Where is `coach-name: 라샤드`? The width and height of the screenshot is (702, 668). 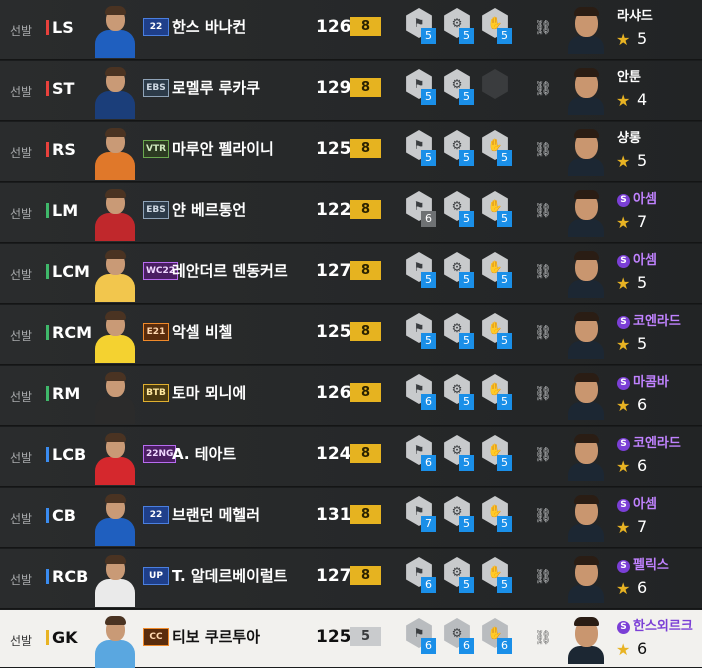
coach-name: 라샤드 is located at coordinates (635, 14).